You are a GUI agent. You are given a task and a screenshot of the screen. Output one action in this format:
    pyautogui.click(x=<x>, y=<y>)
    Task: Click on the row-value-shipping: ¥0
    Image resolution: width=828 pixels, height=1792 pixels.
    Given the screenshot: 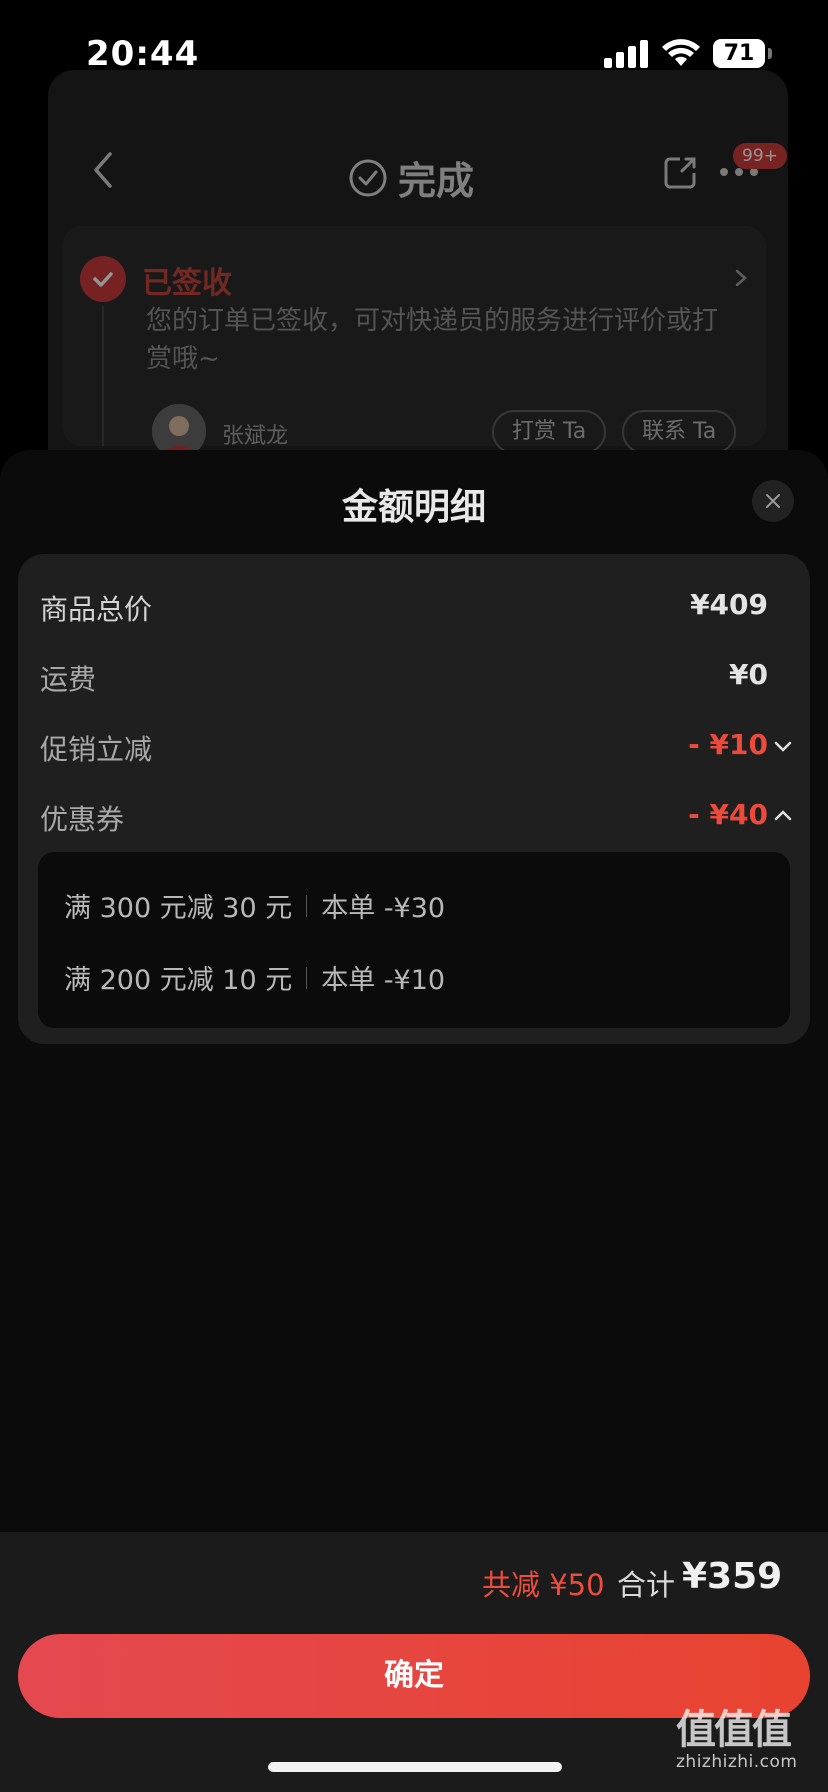 What is the action you would take?
    pyautogui.click(x=748, y=674)
    